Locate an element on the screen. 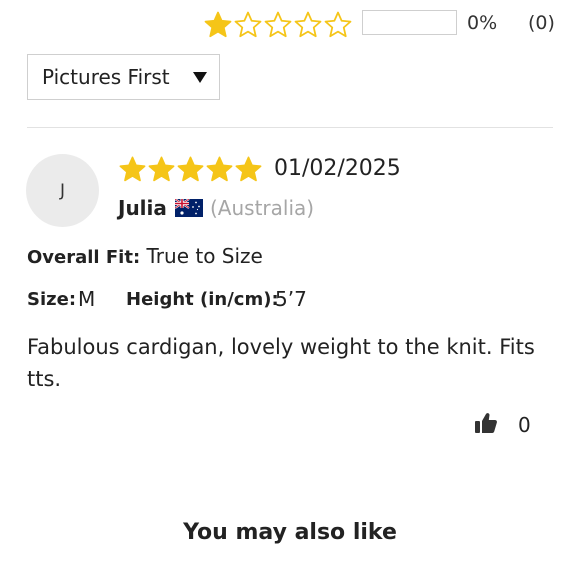 This screenshot has height=580, width=580. height-value: 5’7 is located at coordinates (291, 299).